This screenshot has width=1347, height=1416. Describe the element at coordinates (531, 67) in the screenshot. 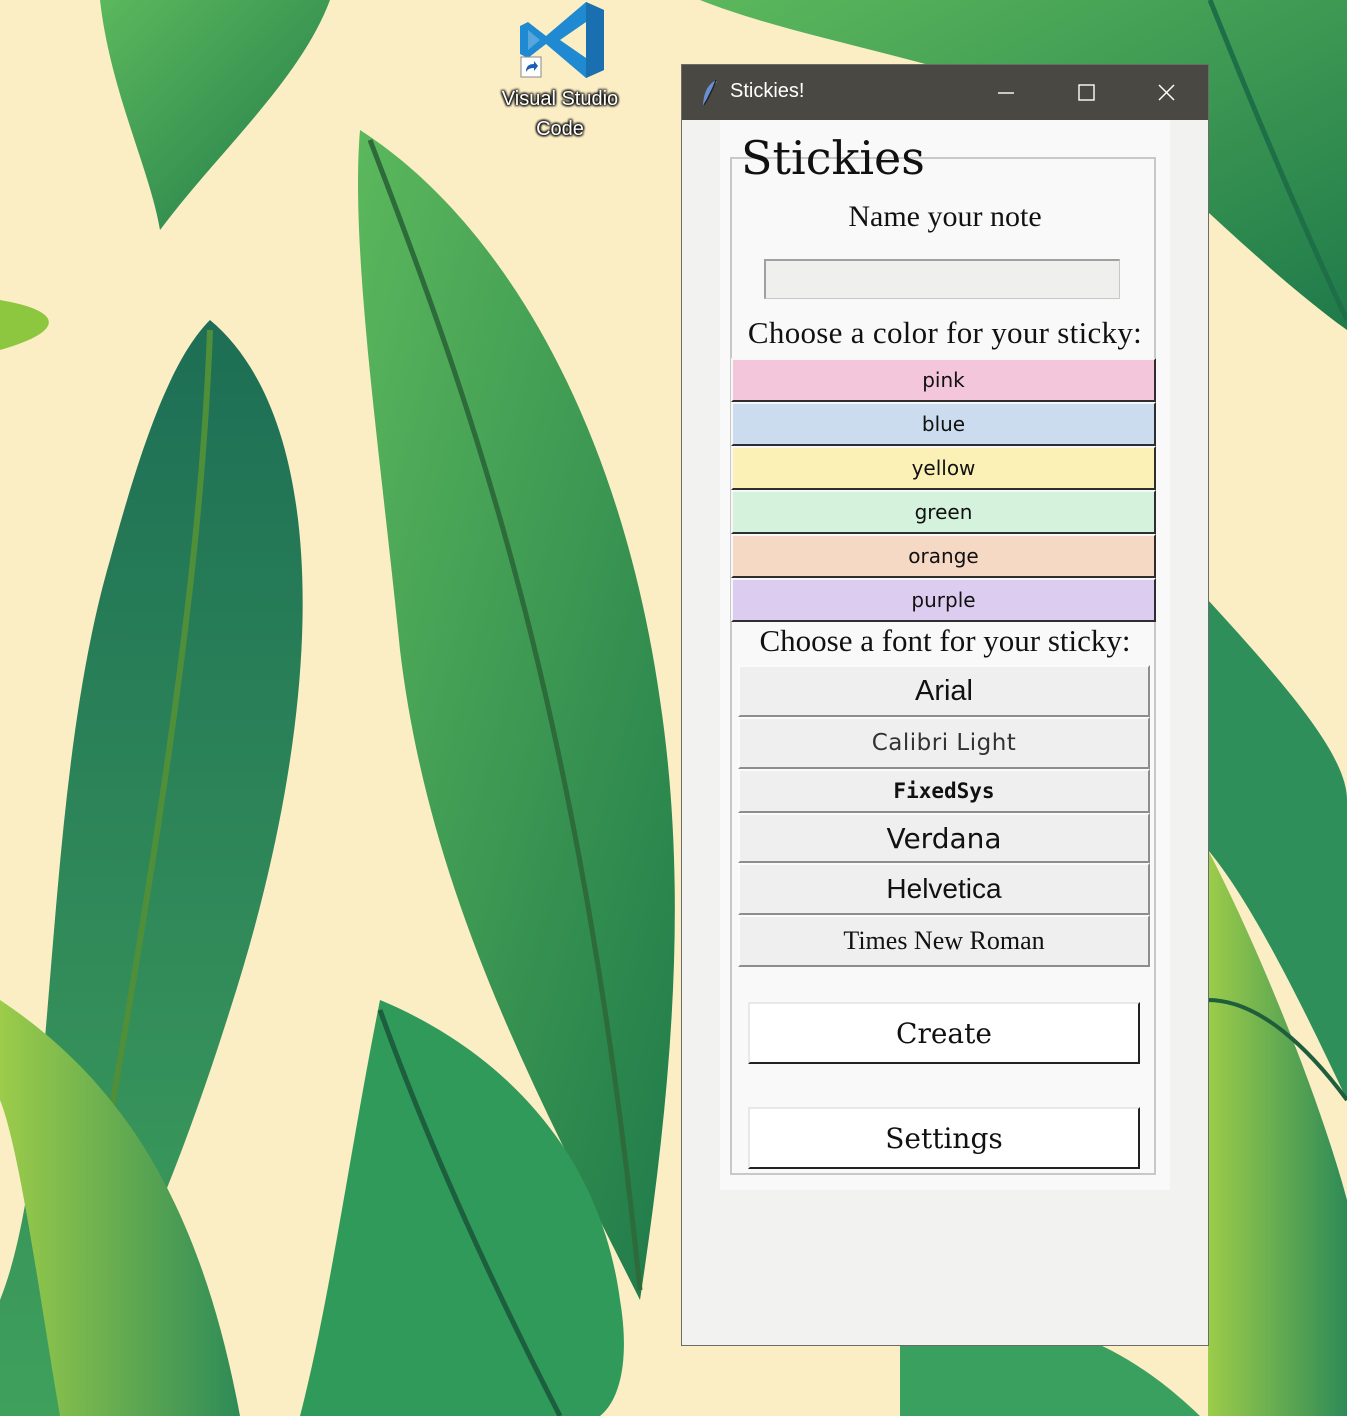

I see `shortcut-arrow-icon` at that location.